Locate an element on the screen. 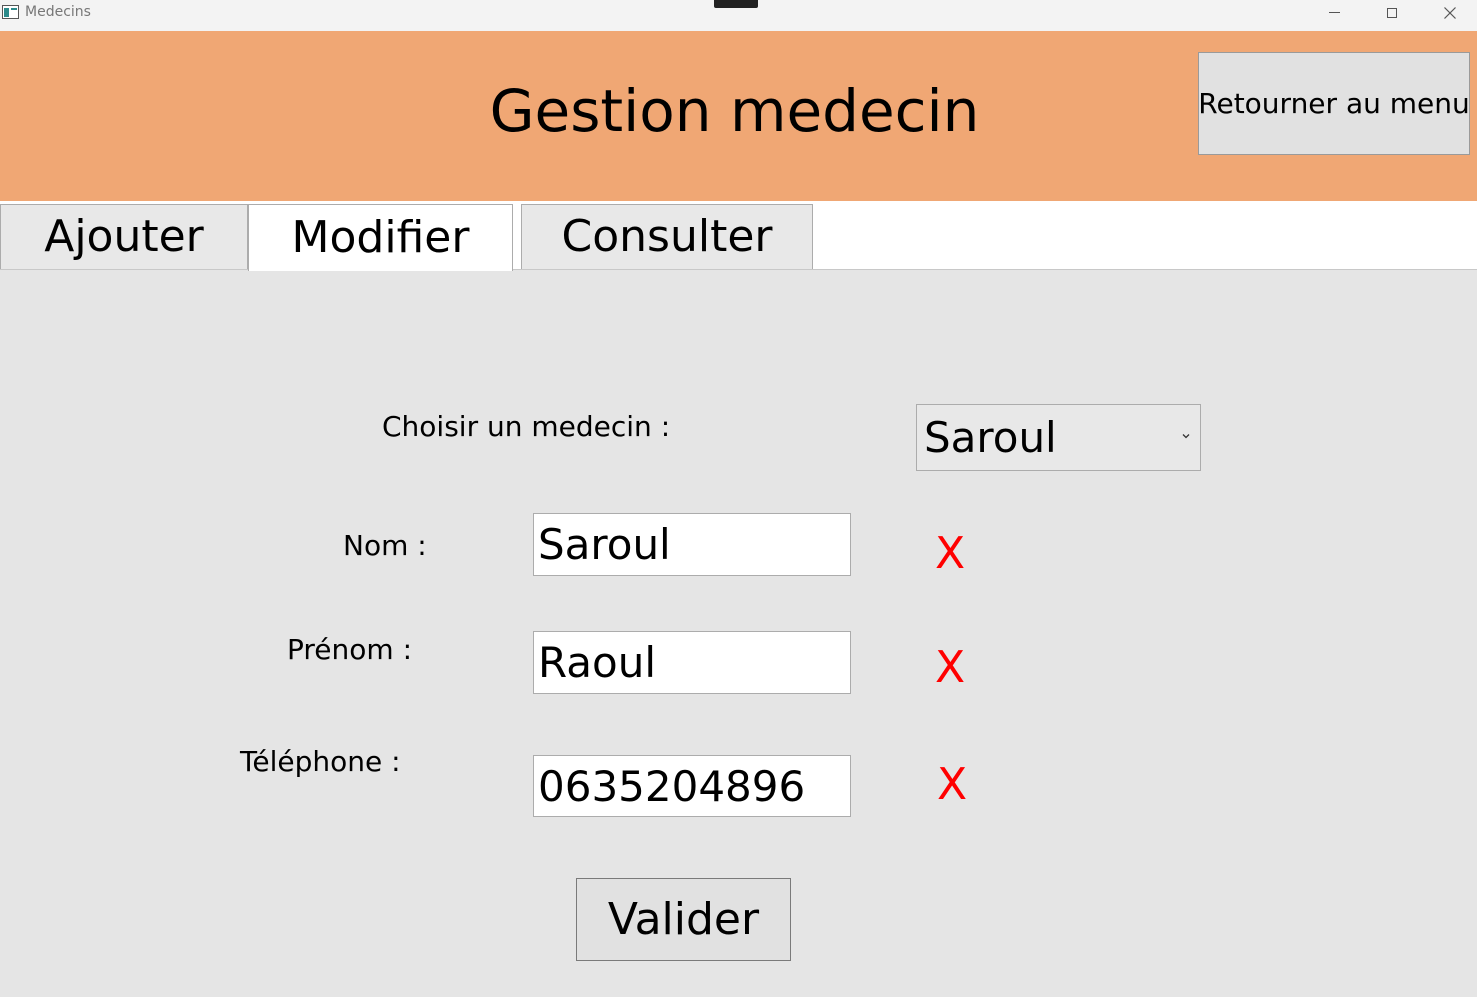 The image size is (1477, 997). telephone-label: Téléphone : is located at coordinates (320, 761).